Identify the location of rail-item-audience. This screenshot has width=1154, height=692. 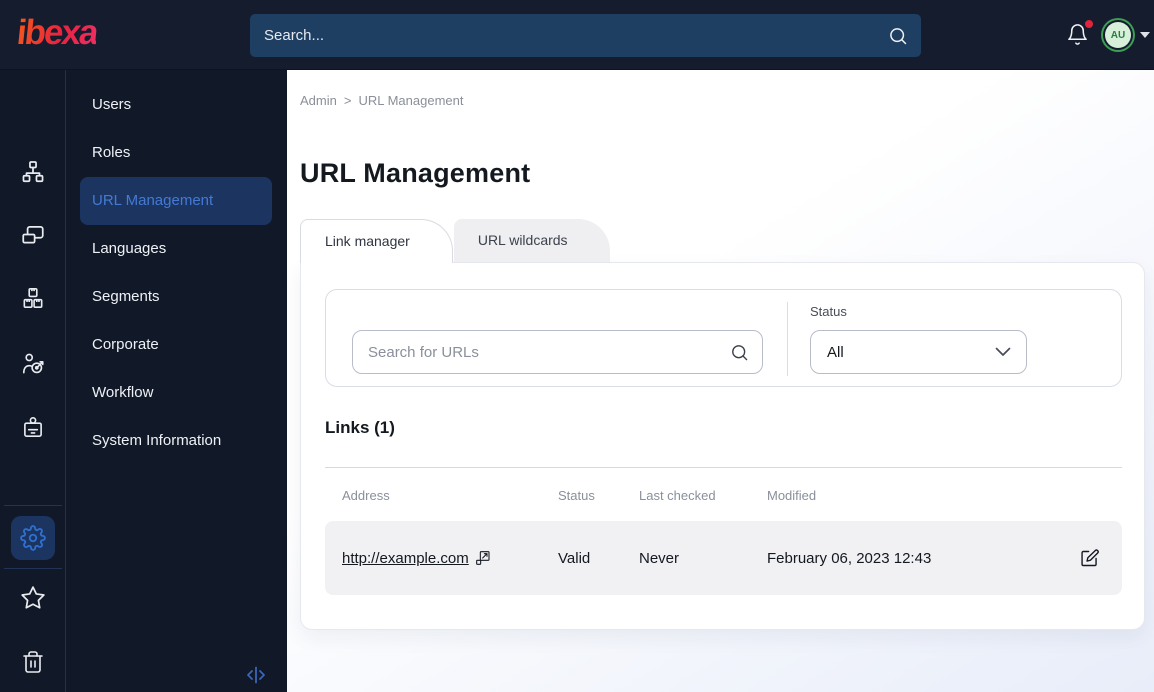
(33, 366).